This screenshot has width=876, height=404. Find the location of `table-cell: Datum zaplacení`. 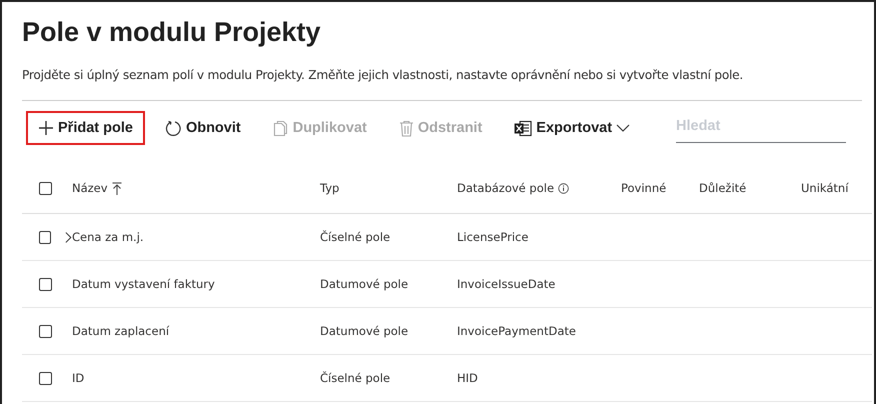

table-cell: Datum zaplacení is located at coordinates (121, 331).